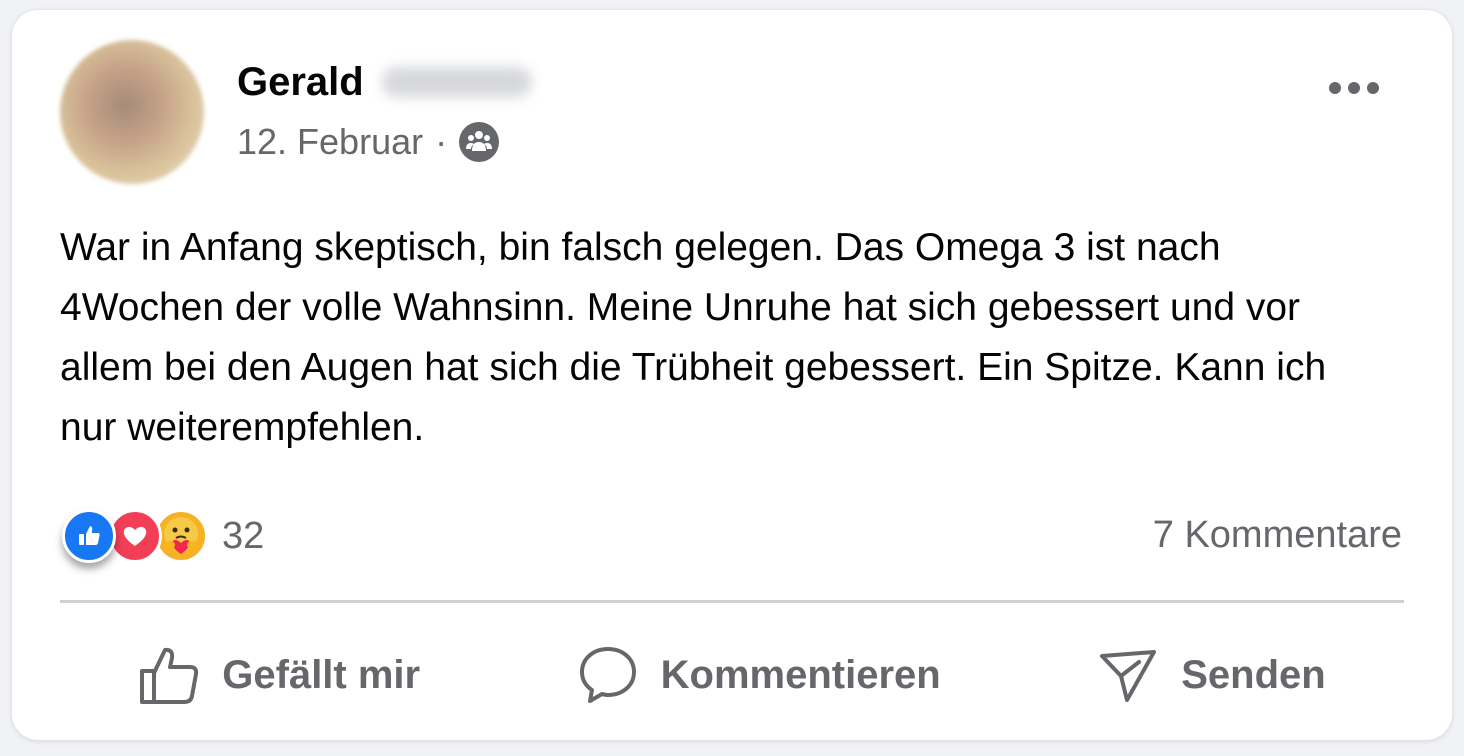  I want to click on post-meta: 12. Februar ·, so click(368, 142).